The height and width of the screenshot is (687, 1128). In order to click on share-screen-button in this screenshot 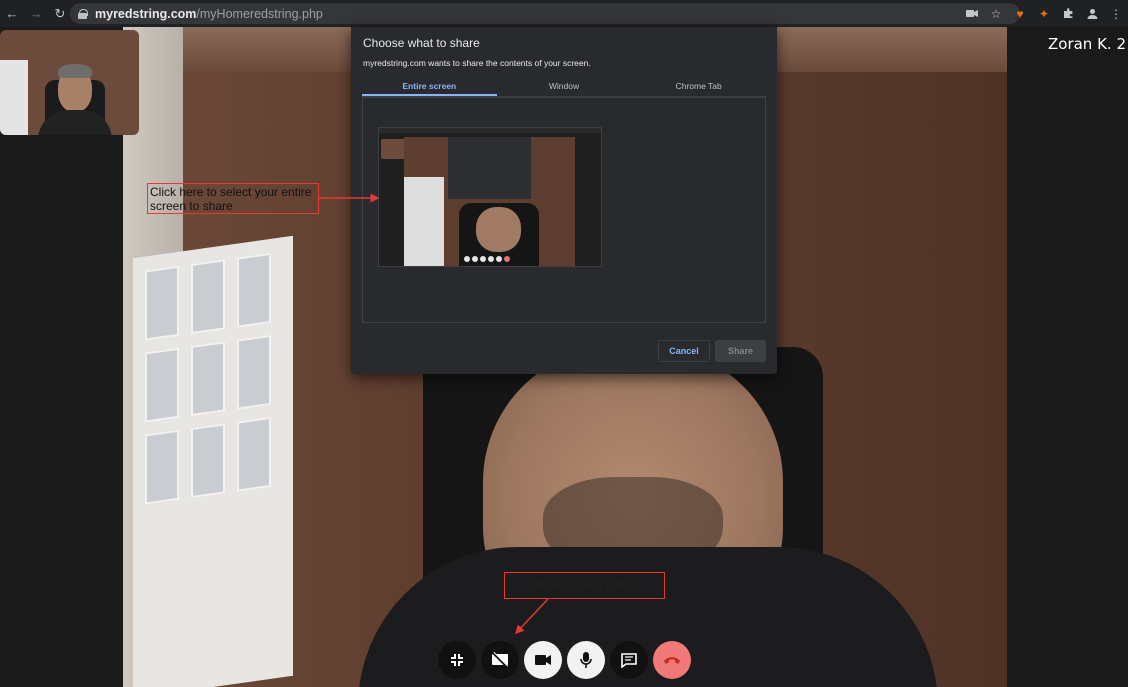, I will do `click(500, 660)`.